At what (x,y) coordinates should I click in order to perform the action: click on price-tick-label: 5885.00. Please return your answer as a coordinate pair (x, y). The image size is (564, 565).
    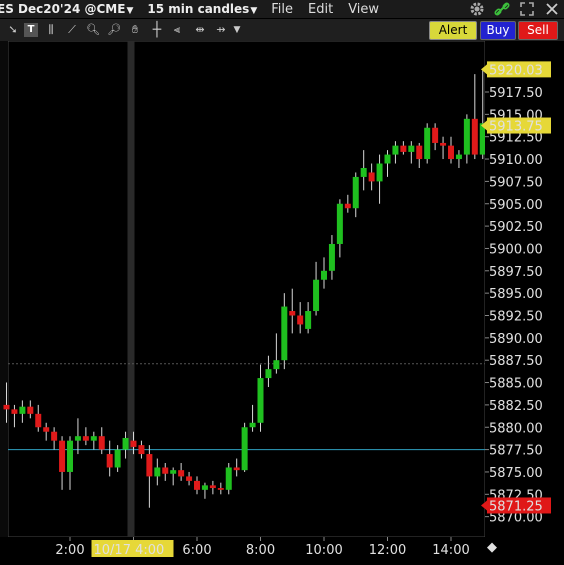
    Looking at the image, I should click on (516, 384).